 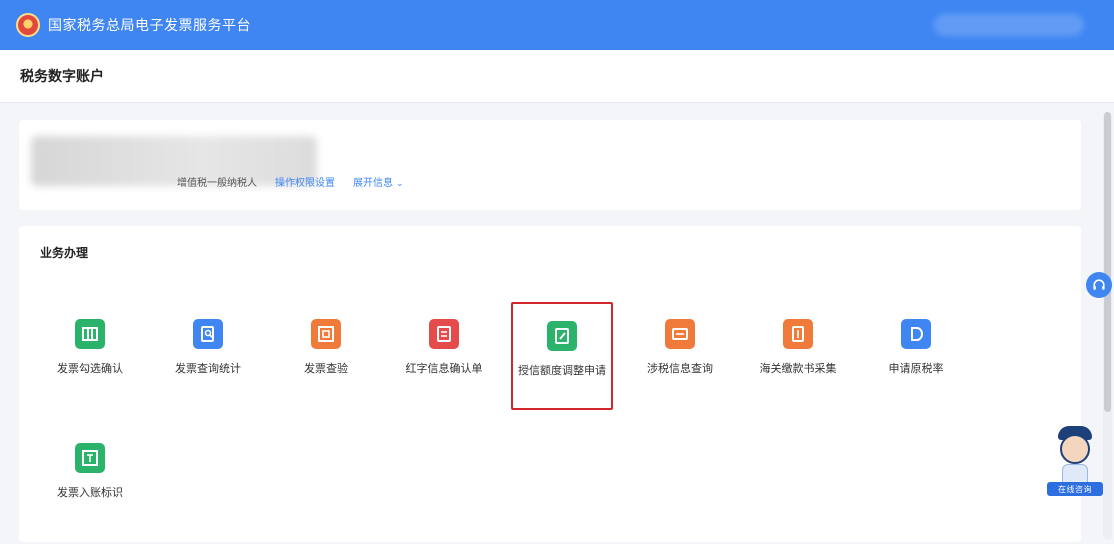 I want to click on tile-invoice-check-confirm: 发票勾选确认, so click(x=90, y=356).